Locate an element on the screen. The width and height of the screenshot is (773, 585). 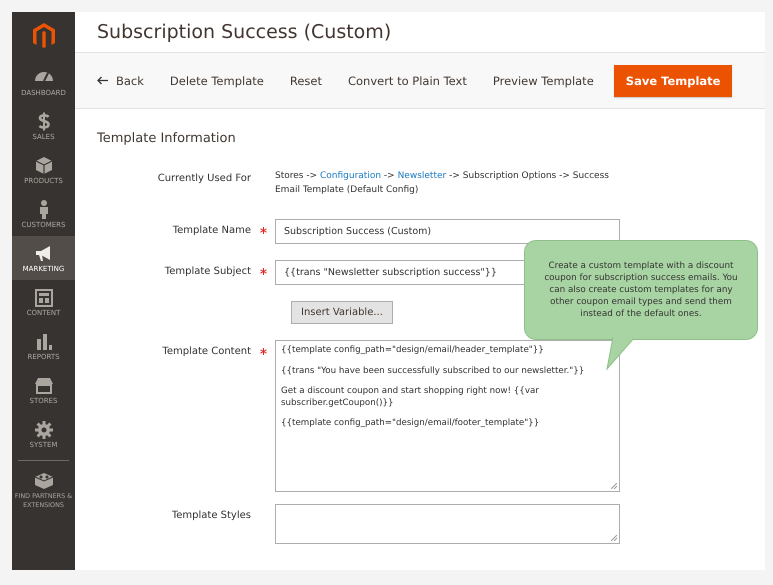
link: Configuration is located at coordinates (351, 176).